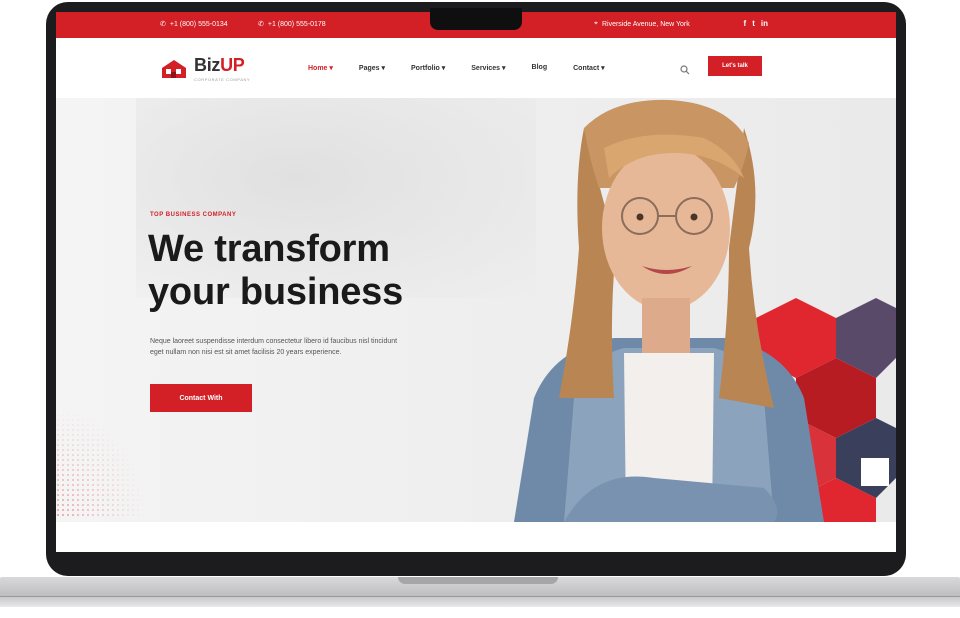  What do you see at coordinates (645, 24) in the screenshot?
I see `address-text: Riverside Avenue, New York` at bounding box center [645, 24].